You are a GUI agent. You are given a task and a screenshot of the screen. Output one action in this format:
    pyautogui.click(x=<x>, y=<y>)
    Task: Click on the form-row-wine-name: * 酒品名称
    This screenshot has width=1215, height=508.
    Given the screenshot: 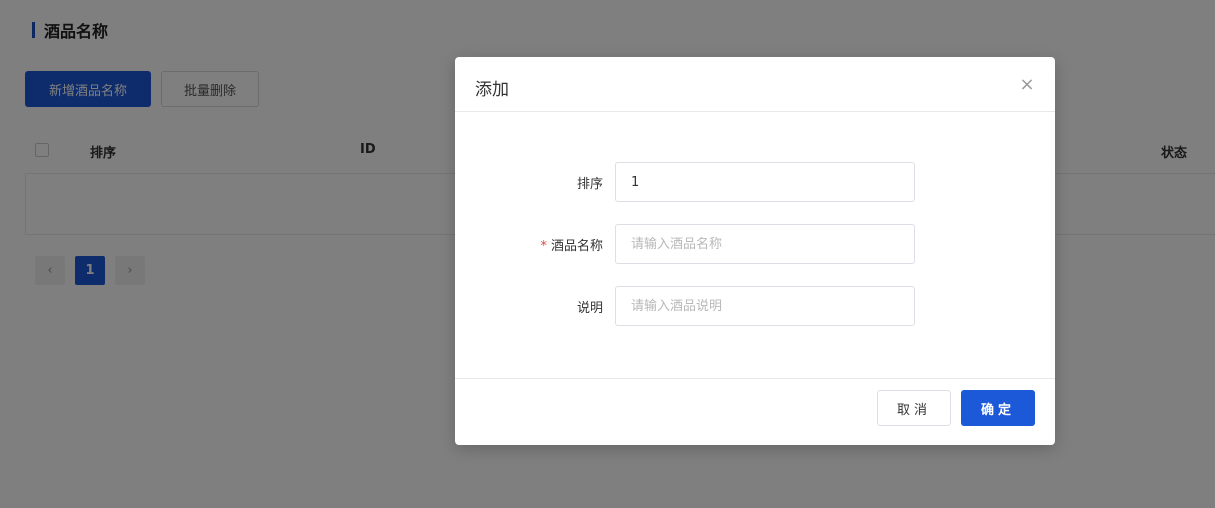 What is the action you would take?
    pyautogui.click(x=755, y=244)
    